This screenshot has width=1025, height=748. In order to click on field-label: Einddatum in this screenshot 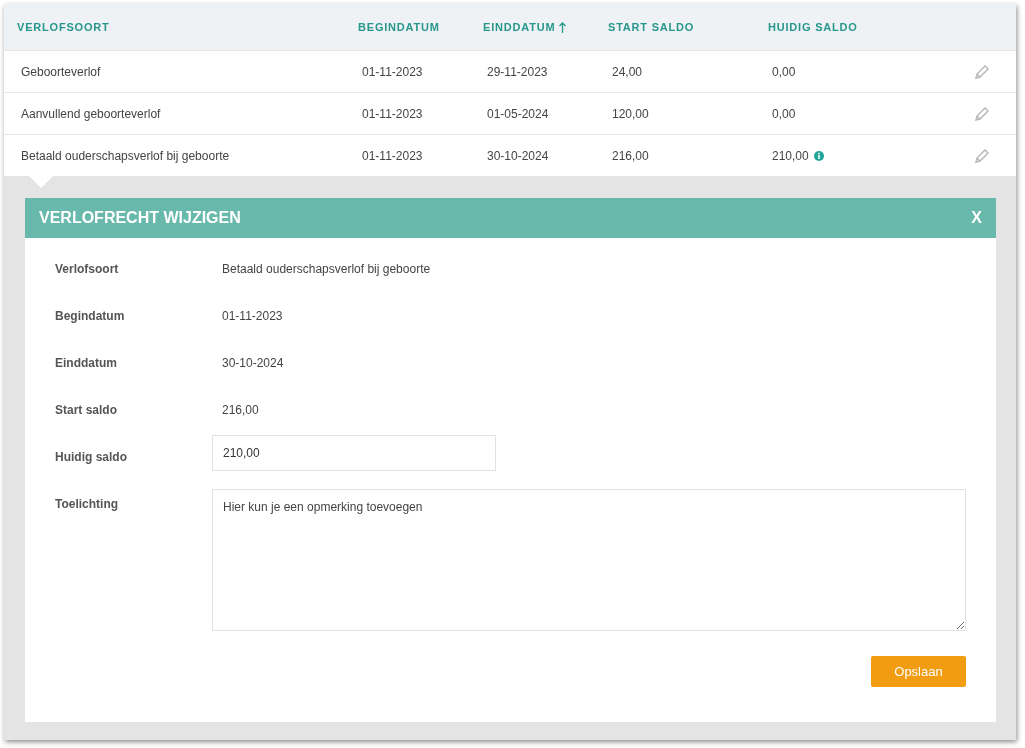, I will do `click(86, 362)`.